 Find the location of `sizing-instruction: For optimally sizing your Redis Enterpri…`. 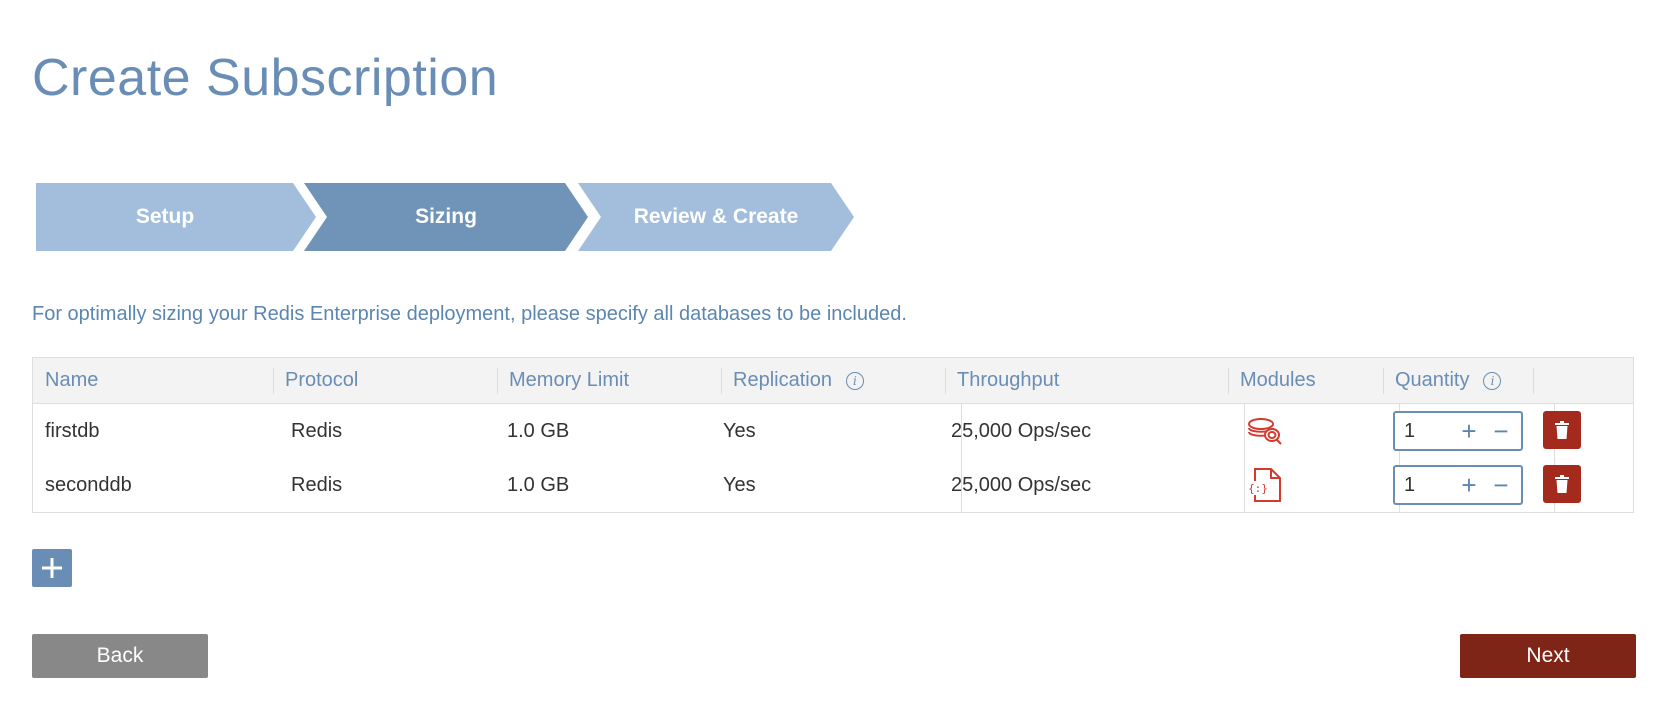

sizing-instruction: For optimally sizing your Redis Enterpri… is located at coordinates (469, 314).